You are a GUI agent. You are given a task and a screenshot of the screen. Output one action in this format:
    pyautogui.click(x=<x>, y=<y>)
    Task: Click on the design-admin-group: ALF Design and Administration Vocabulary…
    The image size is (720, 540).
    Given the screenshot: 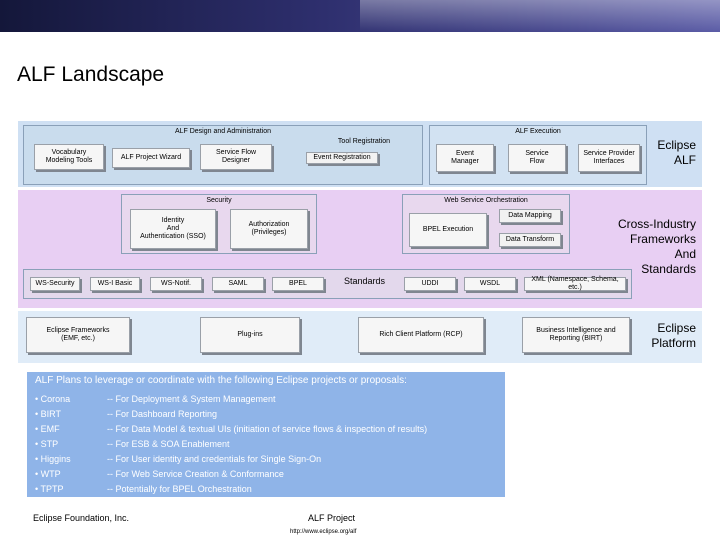 What is the action you would take?
    pyautogui.click(x=223, y=155)
    